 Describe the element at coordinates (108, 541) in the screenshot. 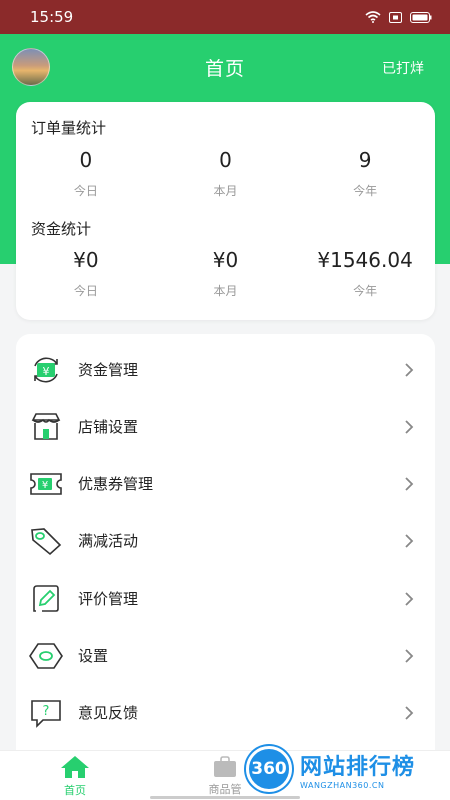

I see `menu-item-label: 满减活动` at that location.